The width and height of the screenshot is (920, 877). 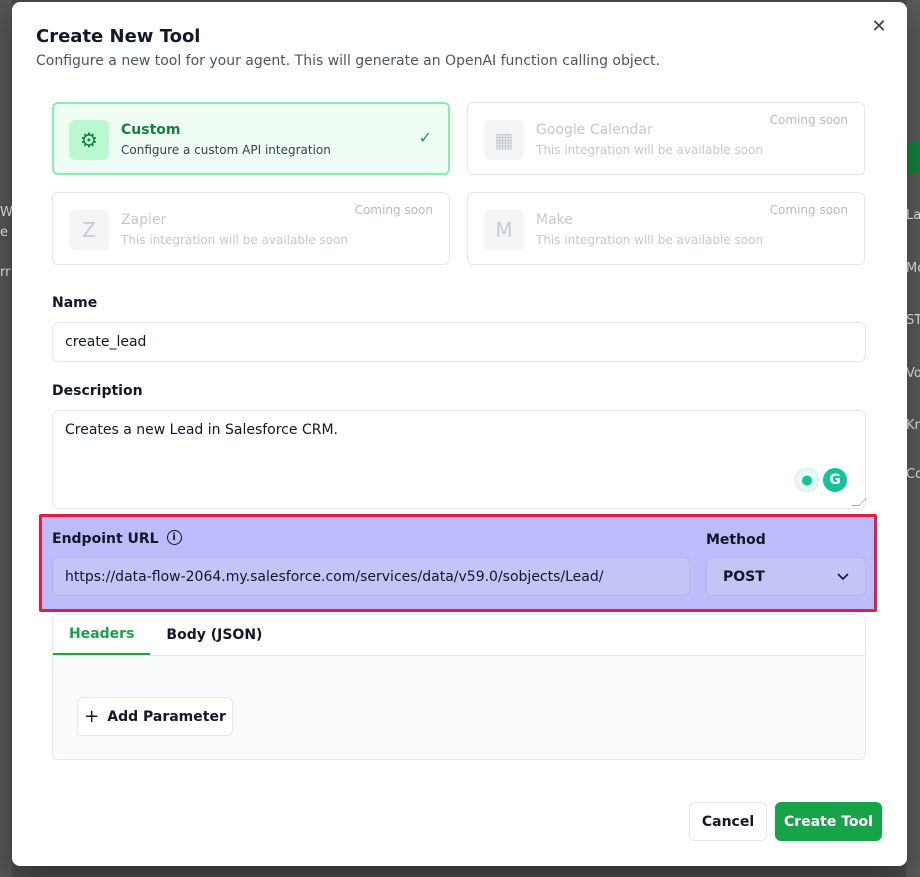 I want to click on create-tool-button: Create Tool, so click(x=828, y=821).